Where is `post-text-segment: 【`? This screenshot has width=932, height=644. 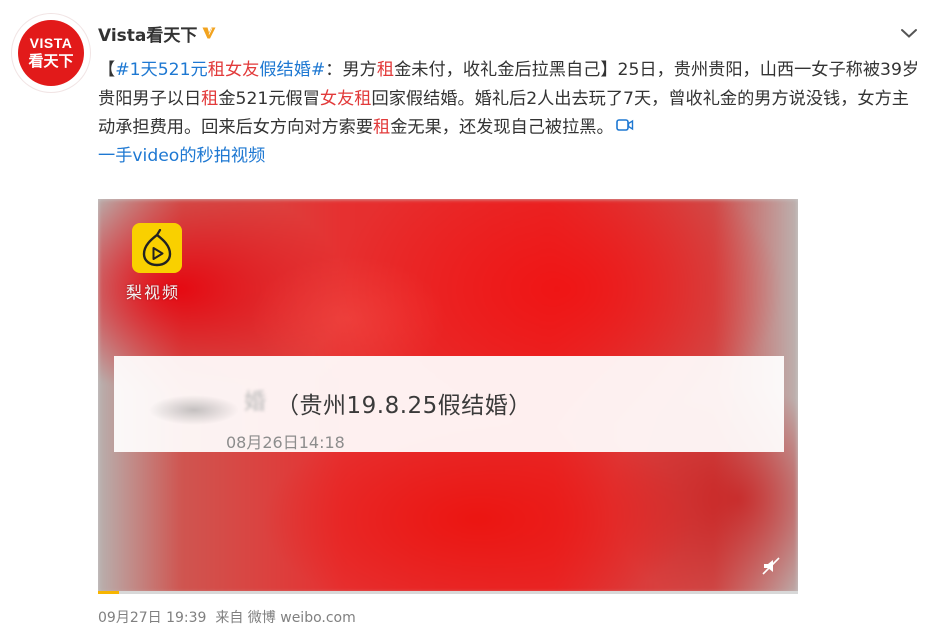 post-text-segment: 【 is located at coordinates (107, 70).